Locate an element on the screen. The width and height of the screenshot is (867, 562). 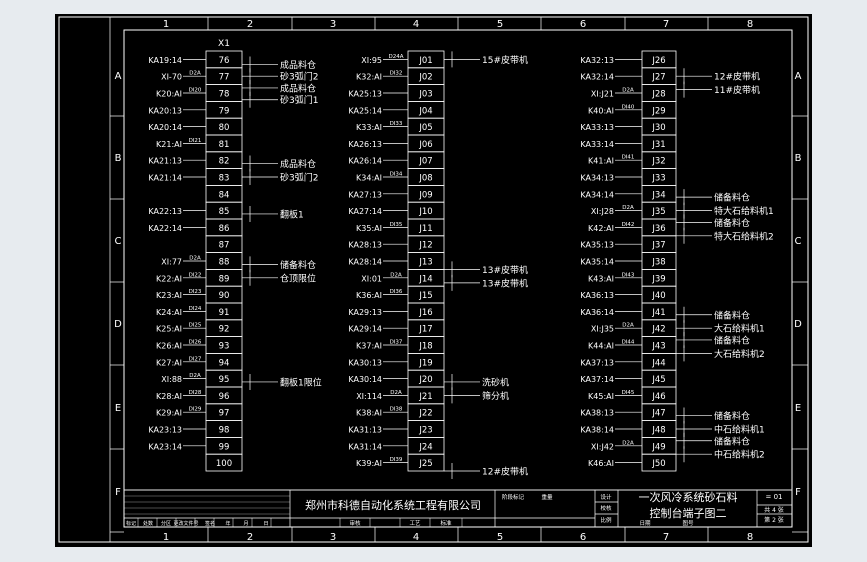
wire-number: DI38 is located at coordinates (396, 410).